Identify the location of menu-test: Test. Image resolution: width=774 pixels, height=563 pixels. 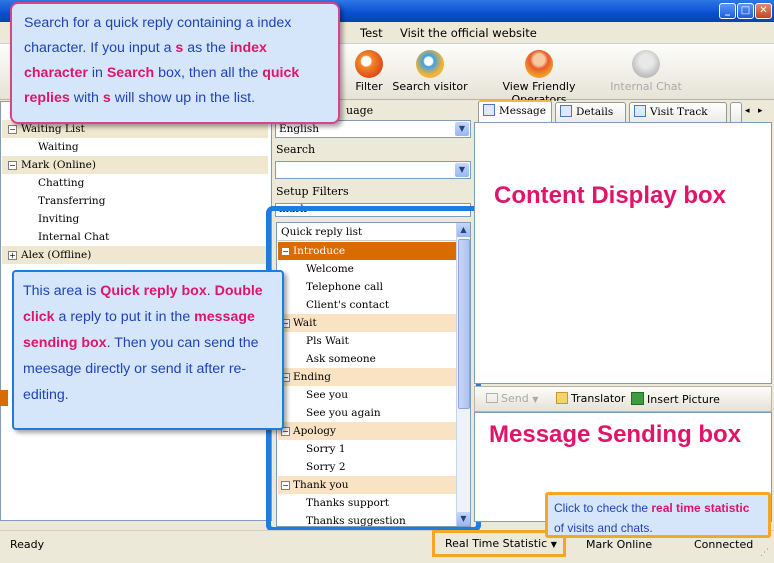
(371, 33).